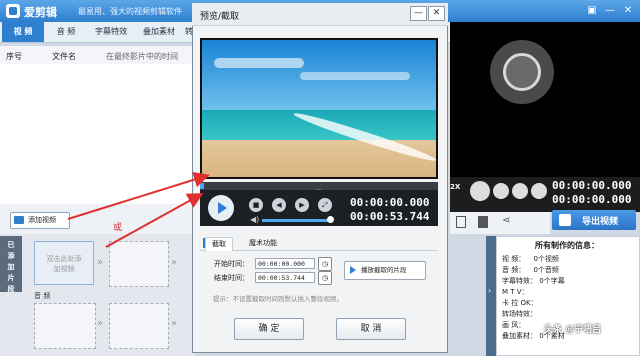  What do you see at coordinates (64, 56) in the screenshot?
I see `column-filename: 文件名` at bounding box center [64, 56].